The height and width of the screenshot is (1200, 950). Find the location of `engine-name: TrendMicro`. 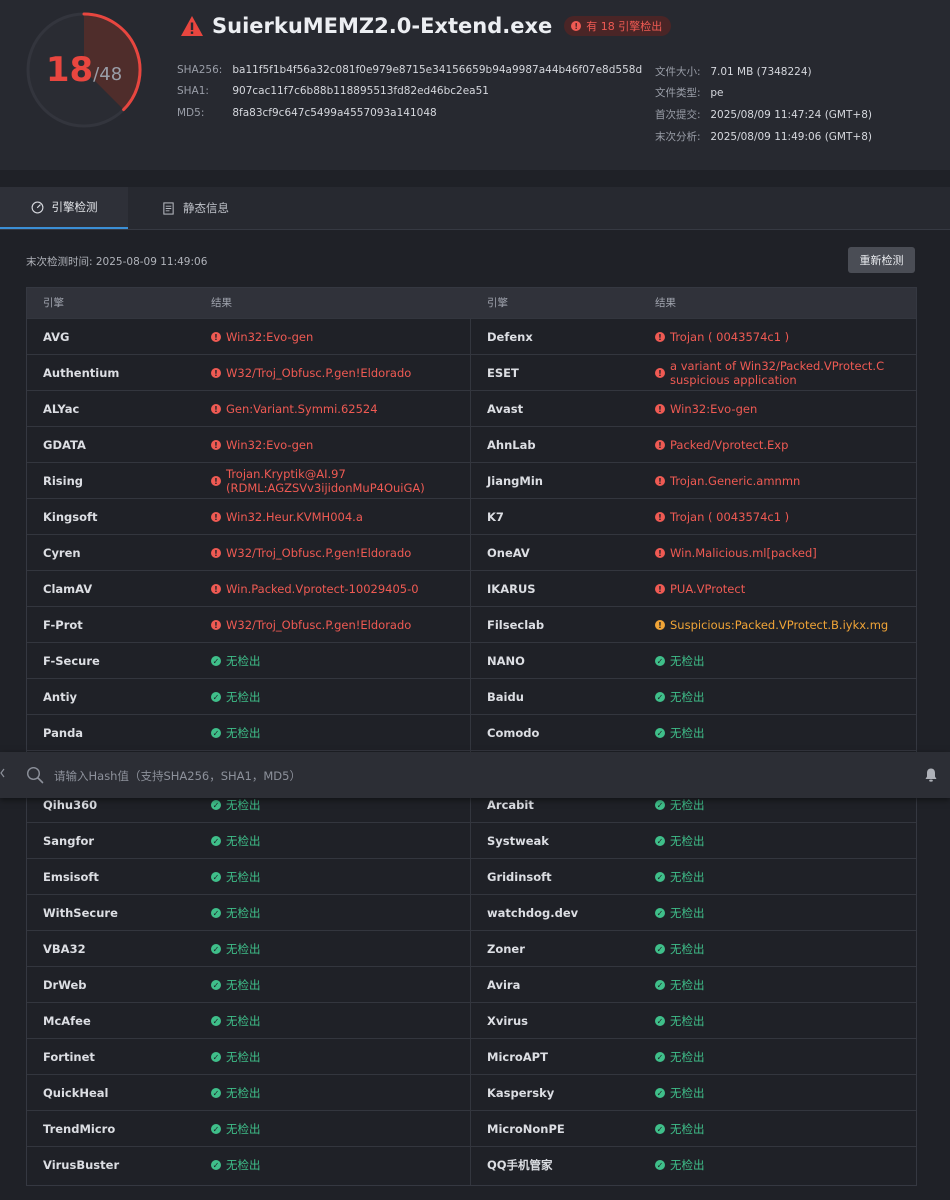

engine-name: TrendMicro is located at coordinates (79, 1129).